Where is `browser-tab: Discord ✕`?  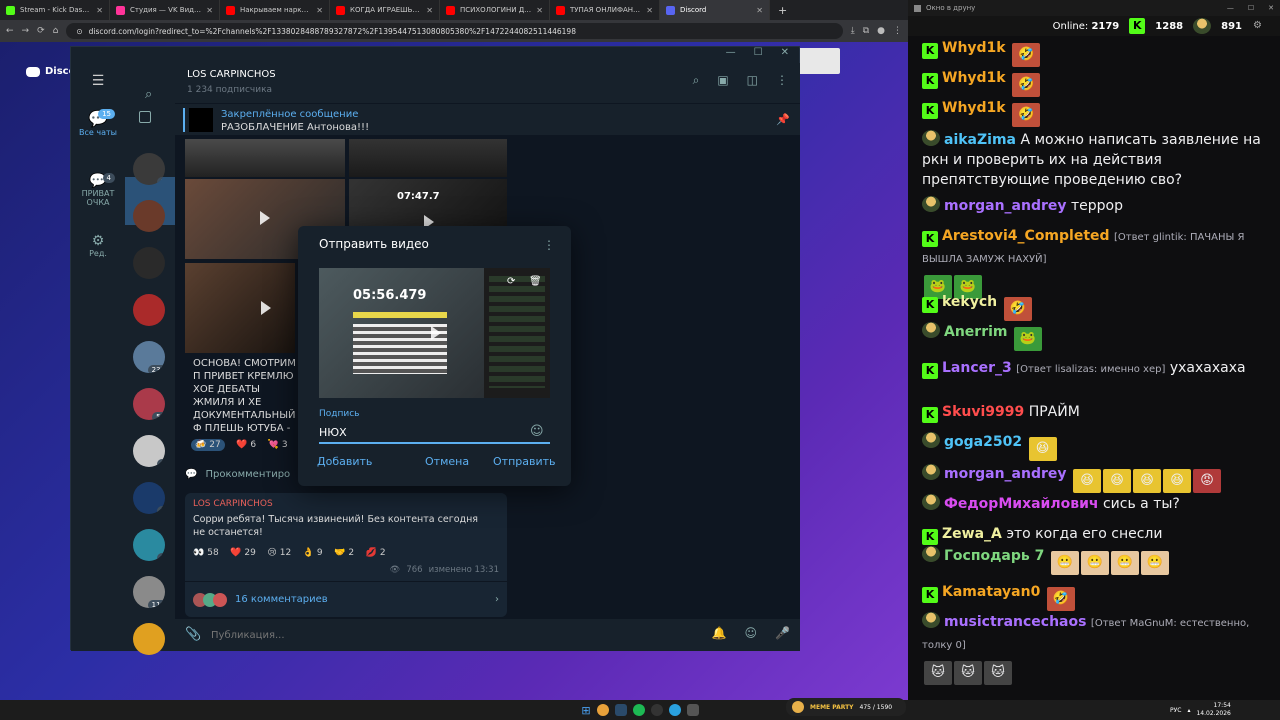 browser-tab: Discord ✕ is located at coordinates (715, 10).